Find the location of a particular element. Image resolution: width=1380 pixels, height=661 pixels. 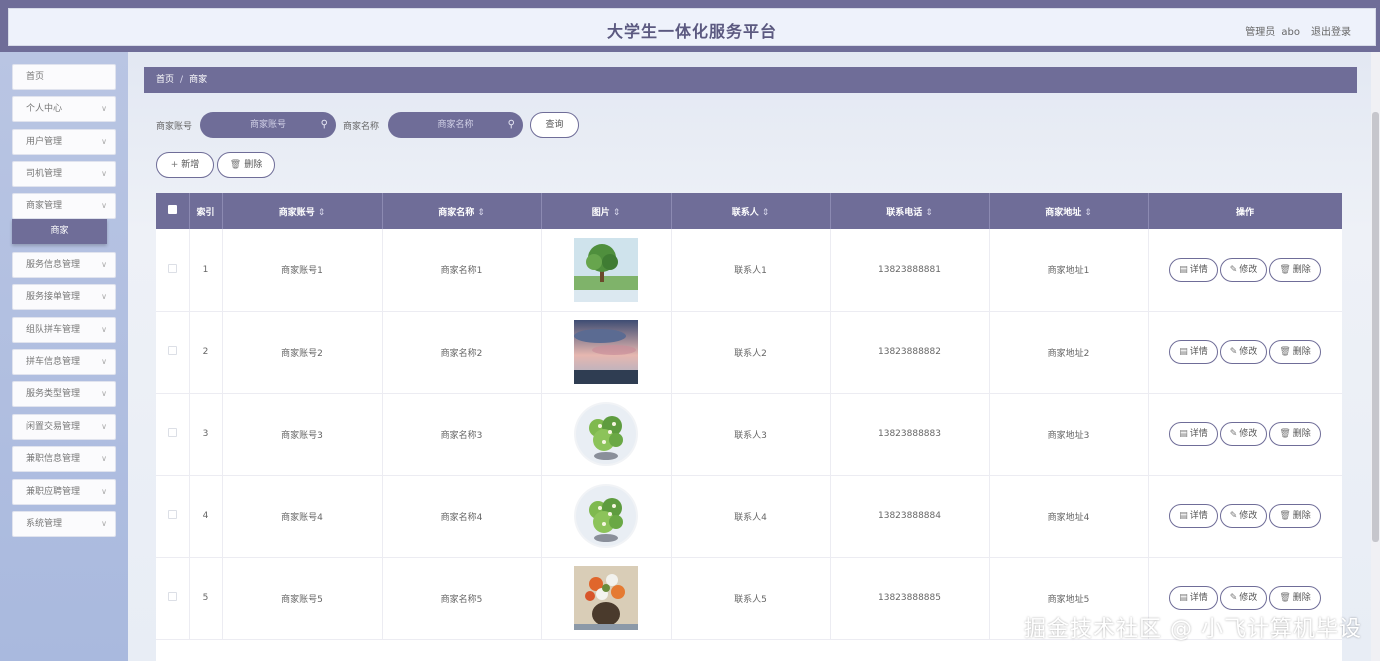

row-name: 商家名称5 is located at coordinates (462, 598).